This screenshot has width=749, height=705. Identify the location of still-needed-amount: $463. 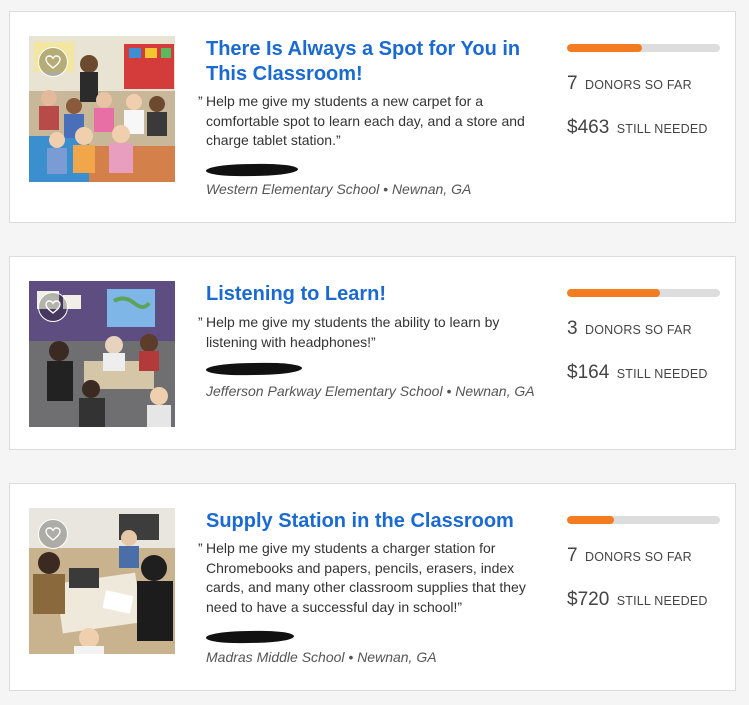
(588, 127).